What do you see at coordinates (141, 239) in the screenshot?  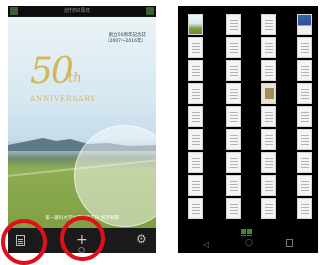 I see `gear-icon: ⚙` at bounding box center [141, 239].